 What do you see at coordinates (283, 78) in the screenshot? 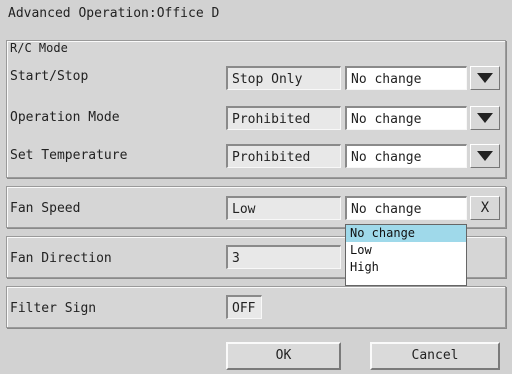
I see `start-stop-status: Stop Only` at bounding box center [283, 78].